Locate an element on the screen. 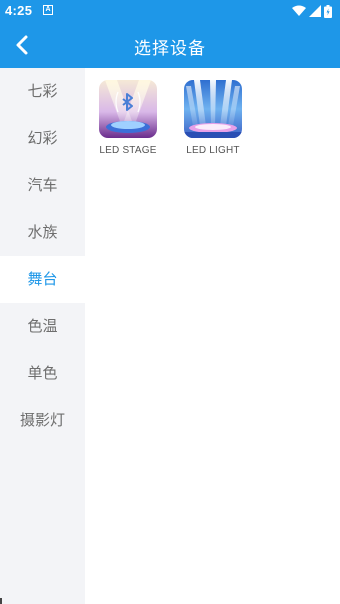 The width and height of the screenshot is (340, 604). sidebar-item-danse: 单色 is located at coordinates (42, 373).